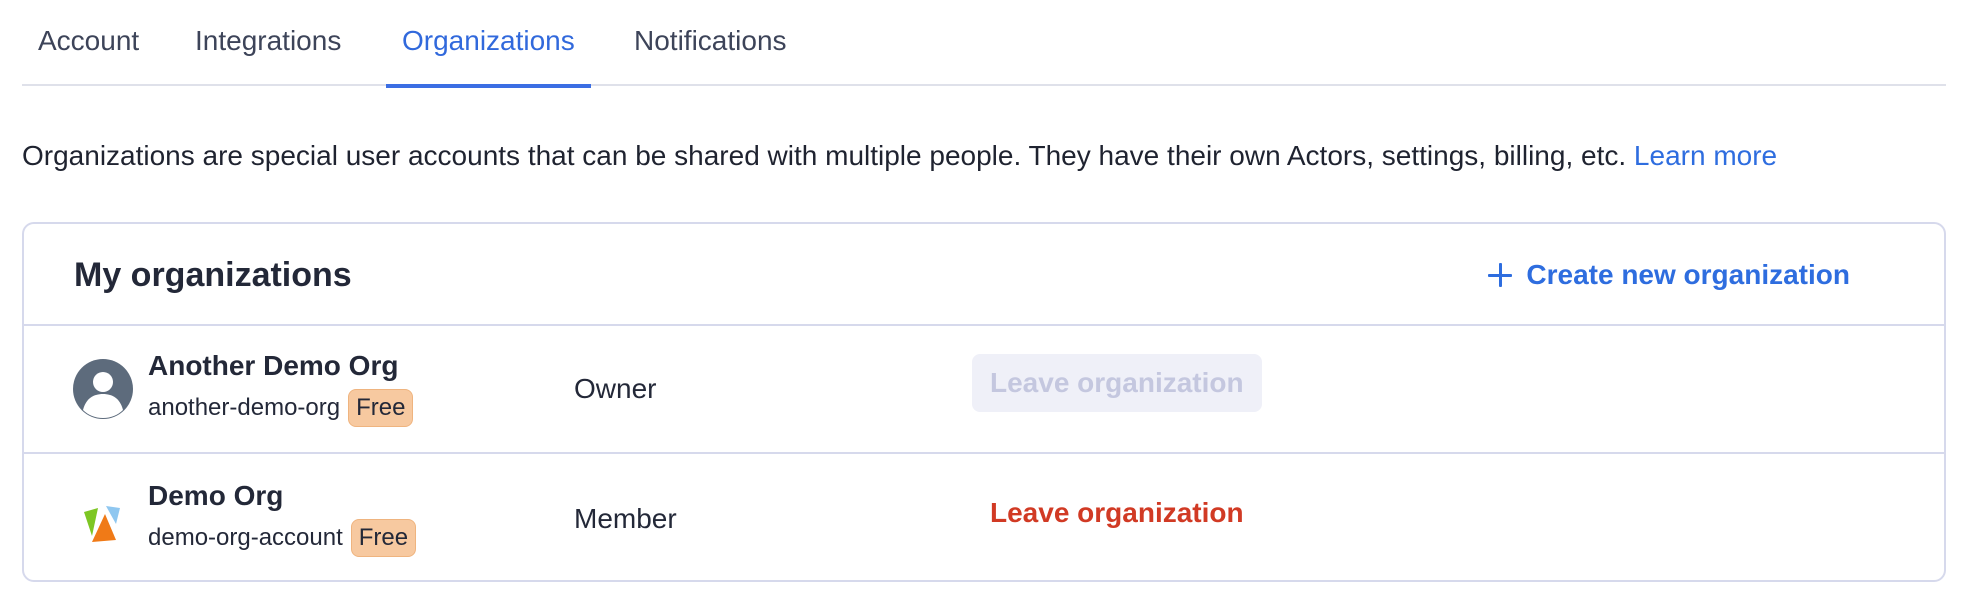 Image resolution: width=1964 pixels, height=604 pixels. I want to click on user-avatar-icon, so click(103, 389).